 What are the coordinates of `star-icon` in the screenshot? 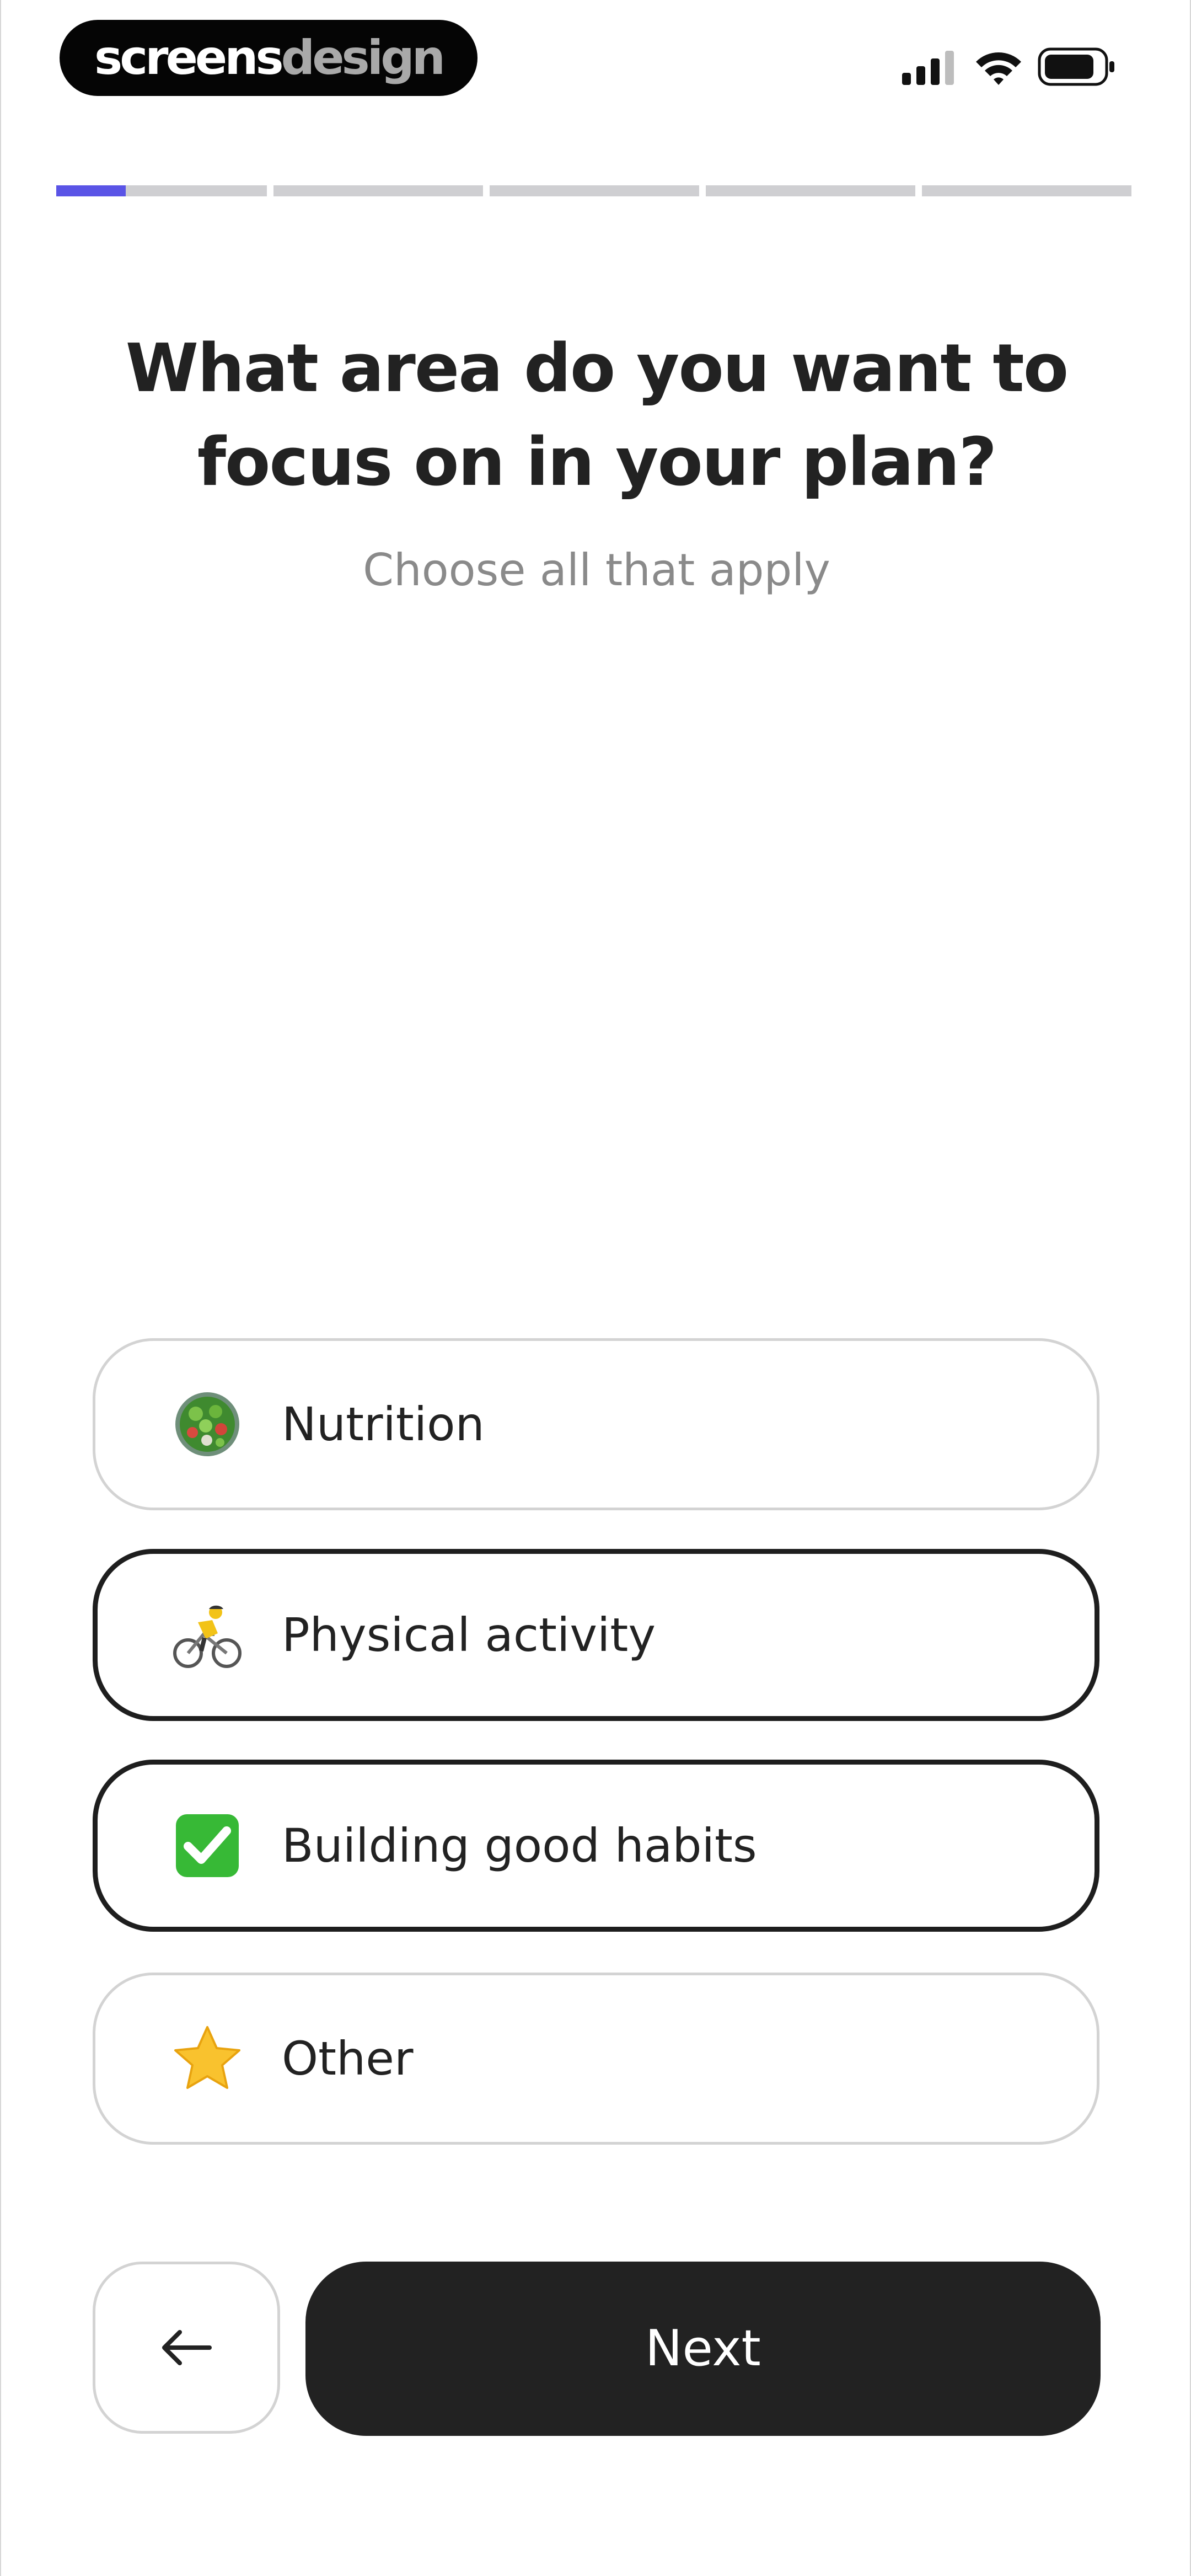 It's located at (207, 2057).